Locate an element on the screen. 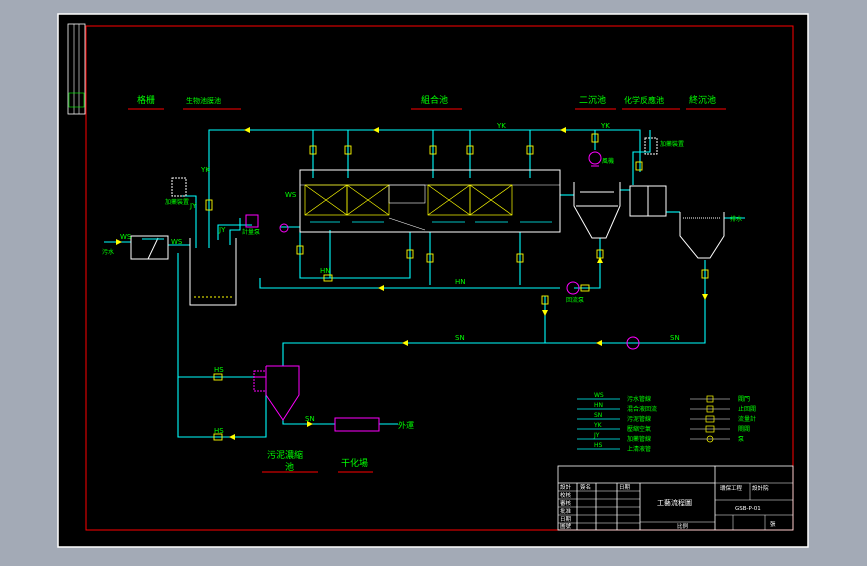 Image resolution: width=867 pixels, height=566 pixels. label-yk-3: YK is located at coordinates (605, 126).